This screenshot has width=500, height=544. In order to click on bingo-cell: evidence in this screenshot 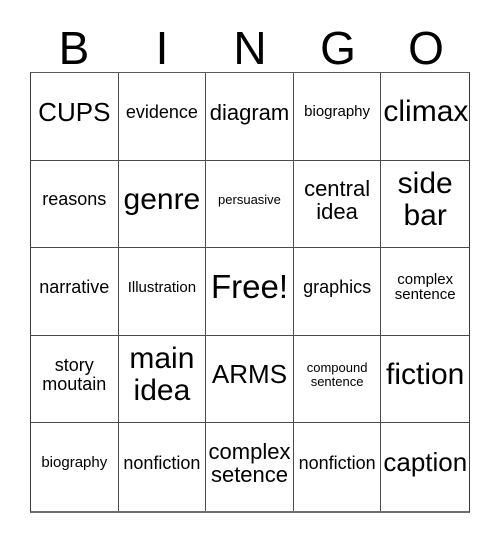, I will do `click(162, 117)`.